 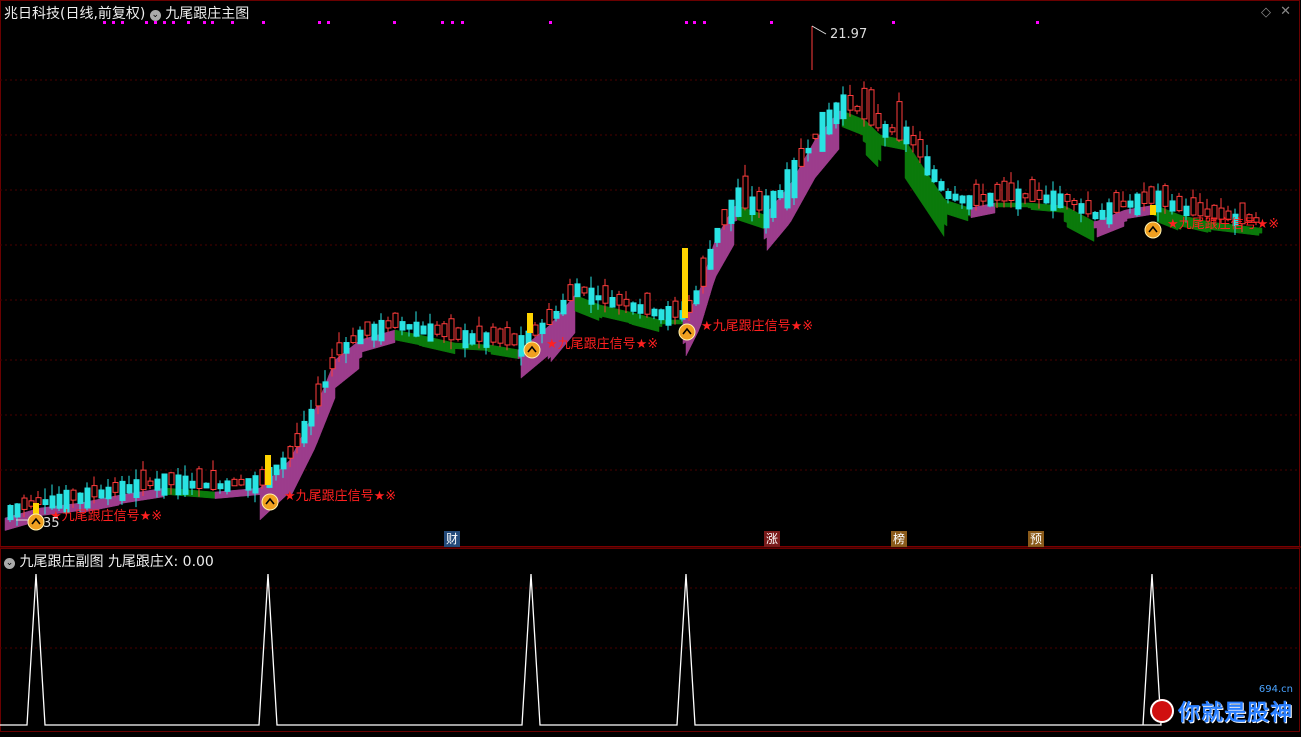 What do you see at coordinates (1285, 11) in the screenshot?
I see `close-icon: ✕` at bounding box center [1285, 11].